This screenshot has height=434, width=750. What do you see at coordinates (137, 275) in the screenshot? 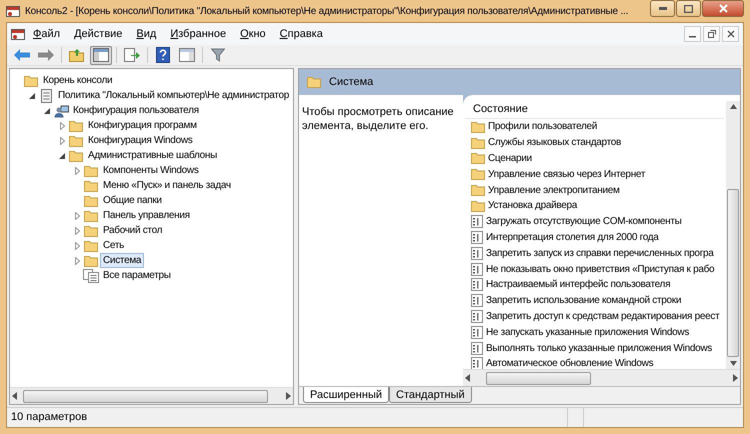
I see `tree-item: Все параметры` at bounding box center [137, 275].